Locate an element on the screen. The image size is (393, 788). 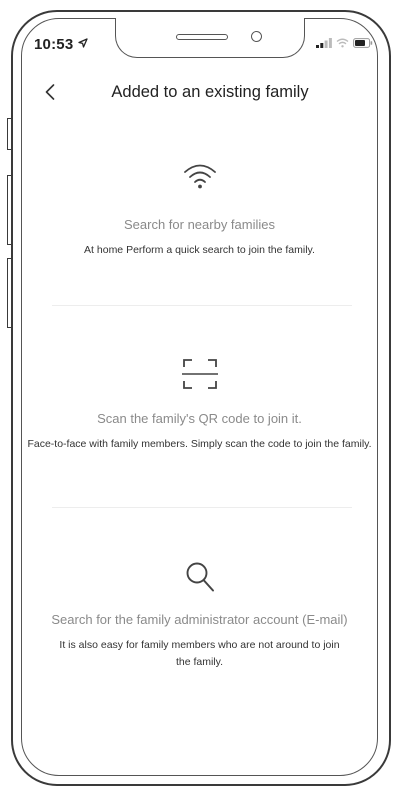
status-time-text: 10:53 is located at coordinates (54, 44).